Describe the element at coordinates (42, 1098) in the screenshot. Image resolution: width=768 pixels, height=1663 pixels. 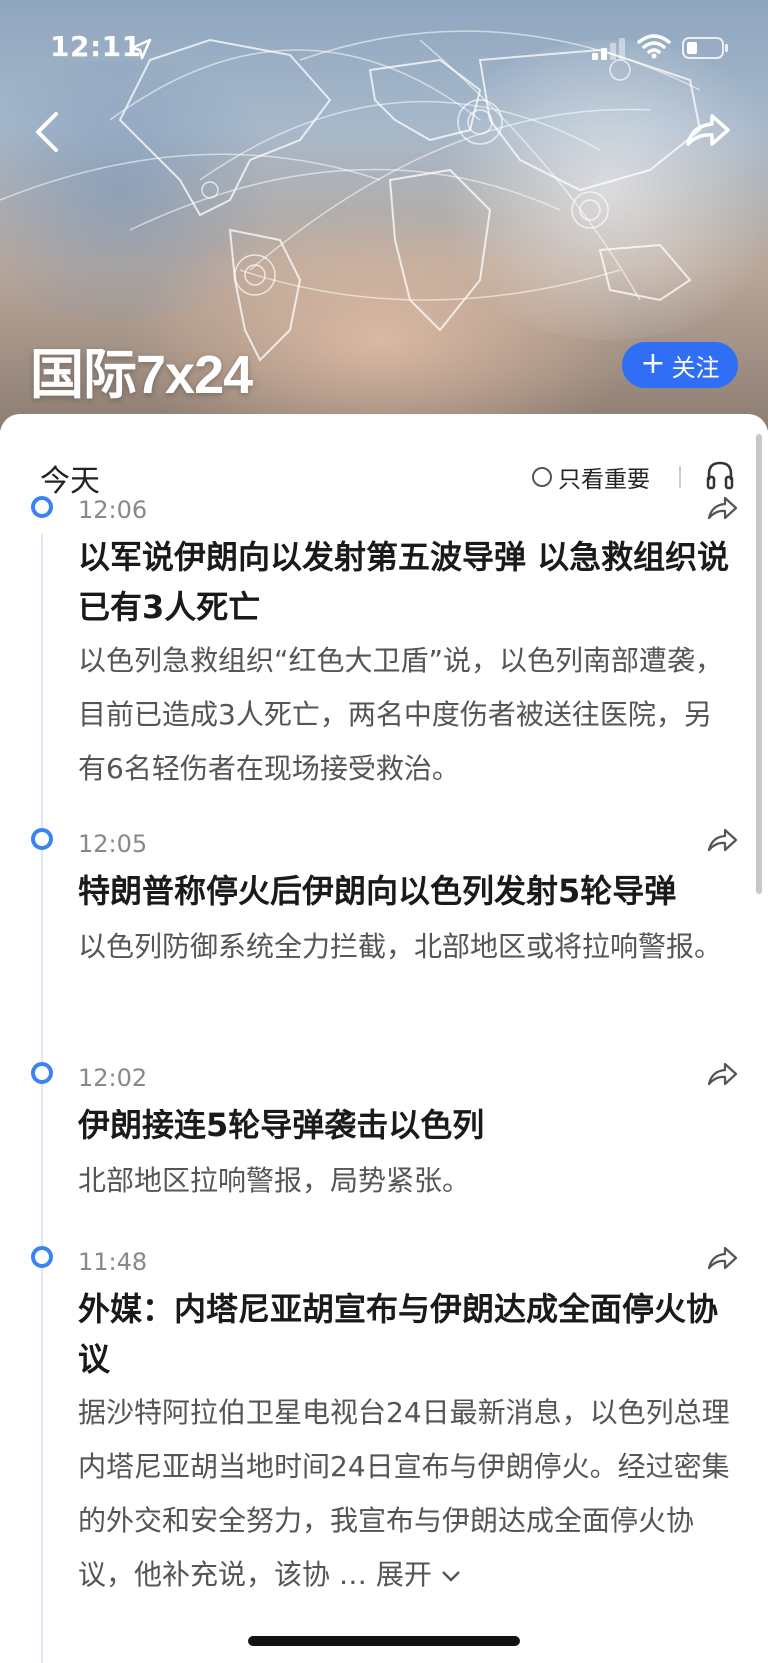
I see `timeline-line` at that location.